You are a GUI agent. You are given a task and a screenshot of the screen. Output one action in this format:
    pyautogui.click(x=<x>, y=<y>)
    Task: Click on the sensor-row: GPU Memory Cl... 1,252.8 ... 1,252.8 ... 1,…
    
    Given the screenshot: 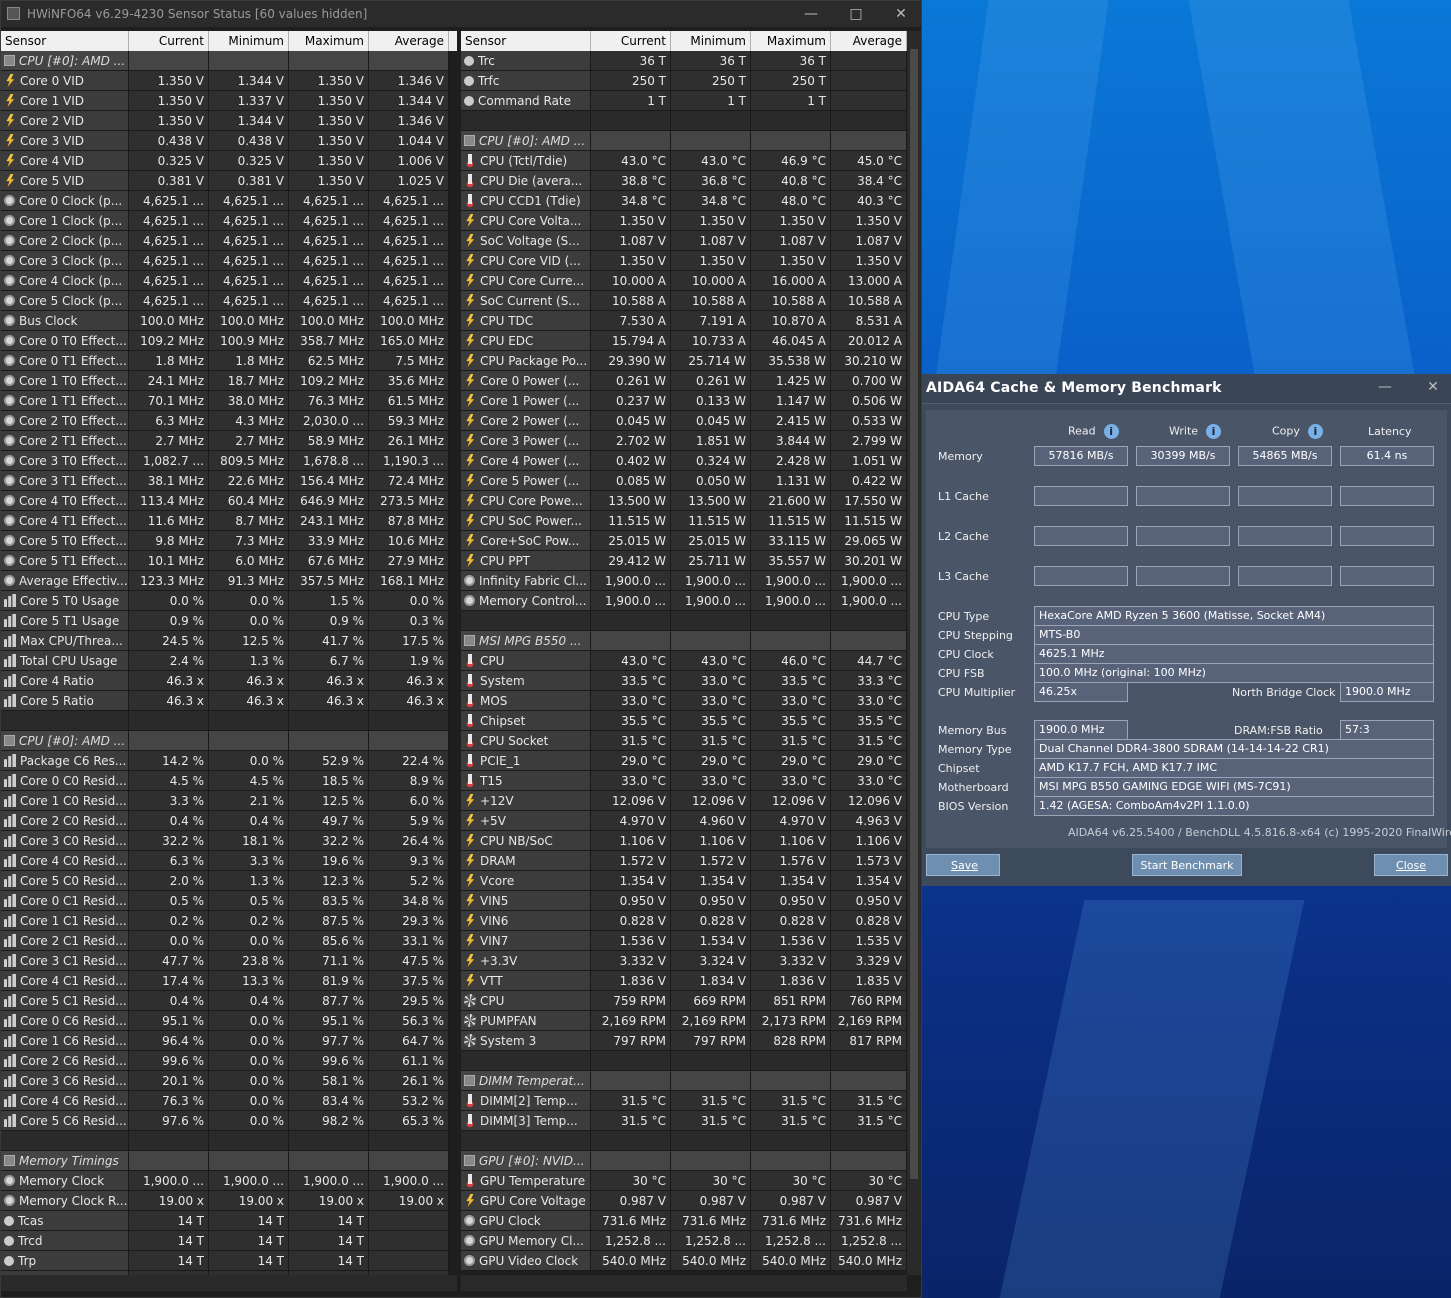 What is the action you would take?
    pyautogui.click(x=684, y=1241)
    